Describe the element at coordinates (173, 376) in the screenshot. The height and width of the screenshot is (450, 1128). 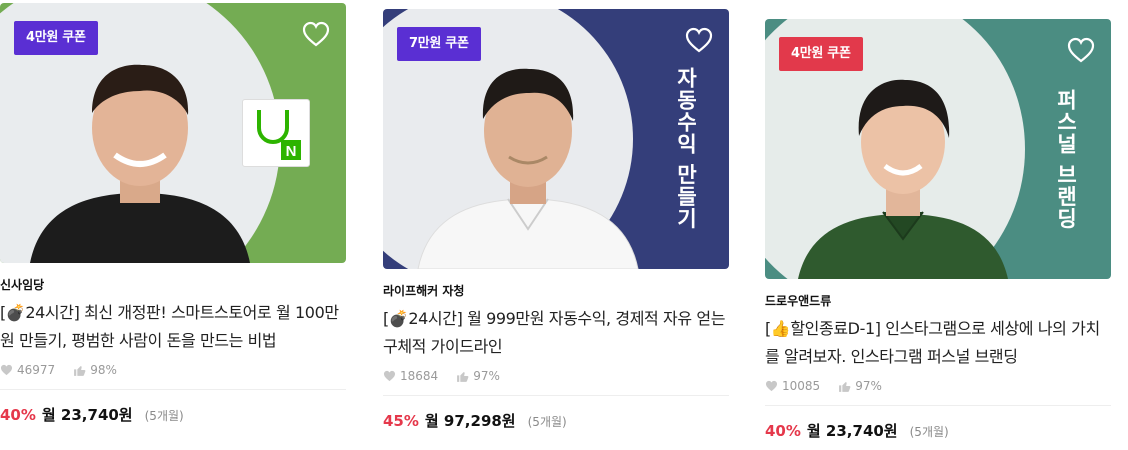
I see `course-stats: 46977 98%` at that location.